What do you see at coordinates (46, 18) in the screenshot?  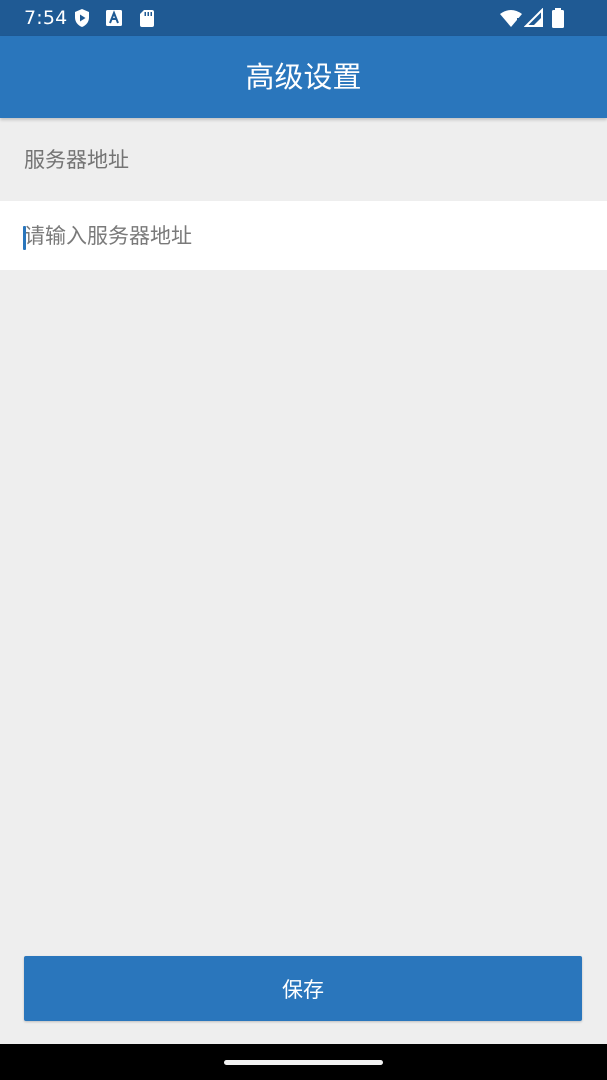 I see `status-time: 7:54` at bounding box center [46, 18].